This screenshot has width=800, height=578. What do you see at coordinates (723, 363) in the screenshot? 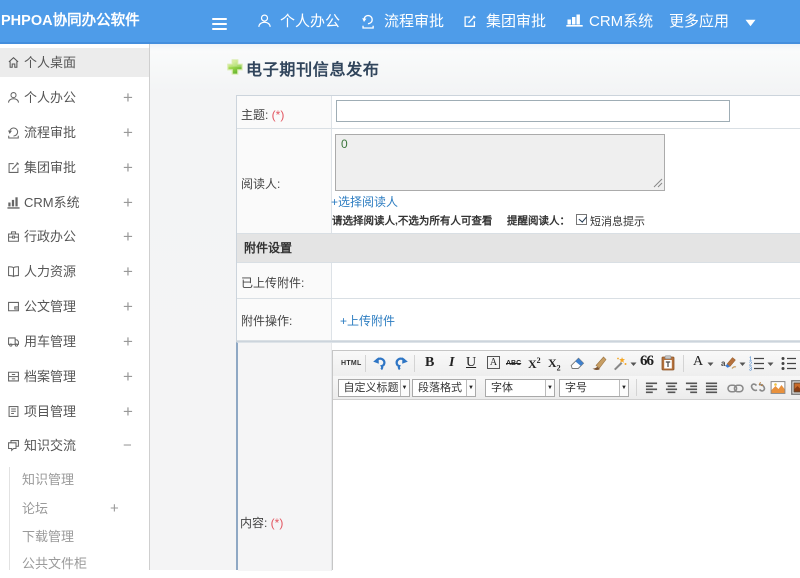
I see `svg-text: a` at bounding box center [723, 363].